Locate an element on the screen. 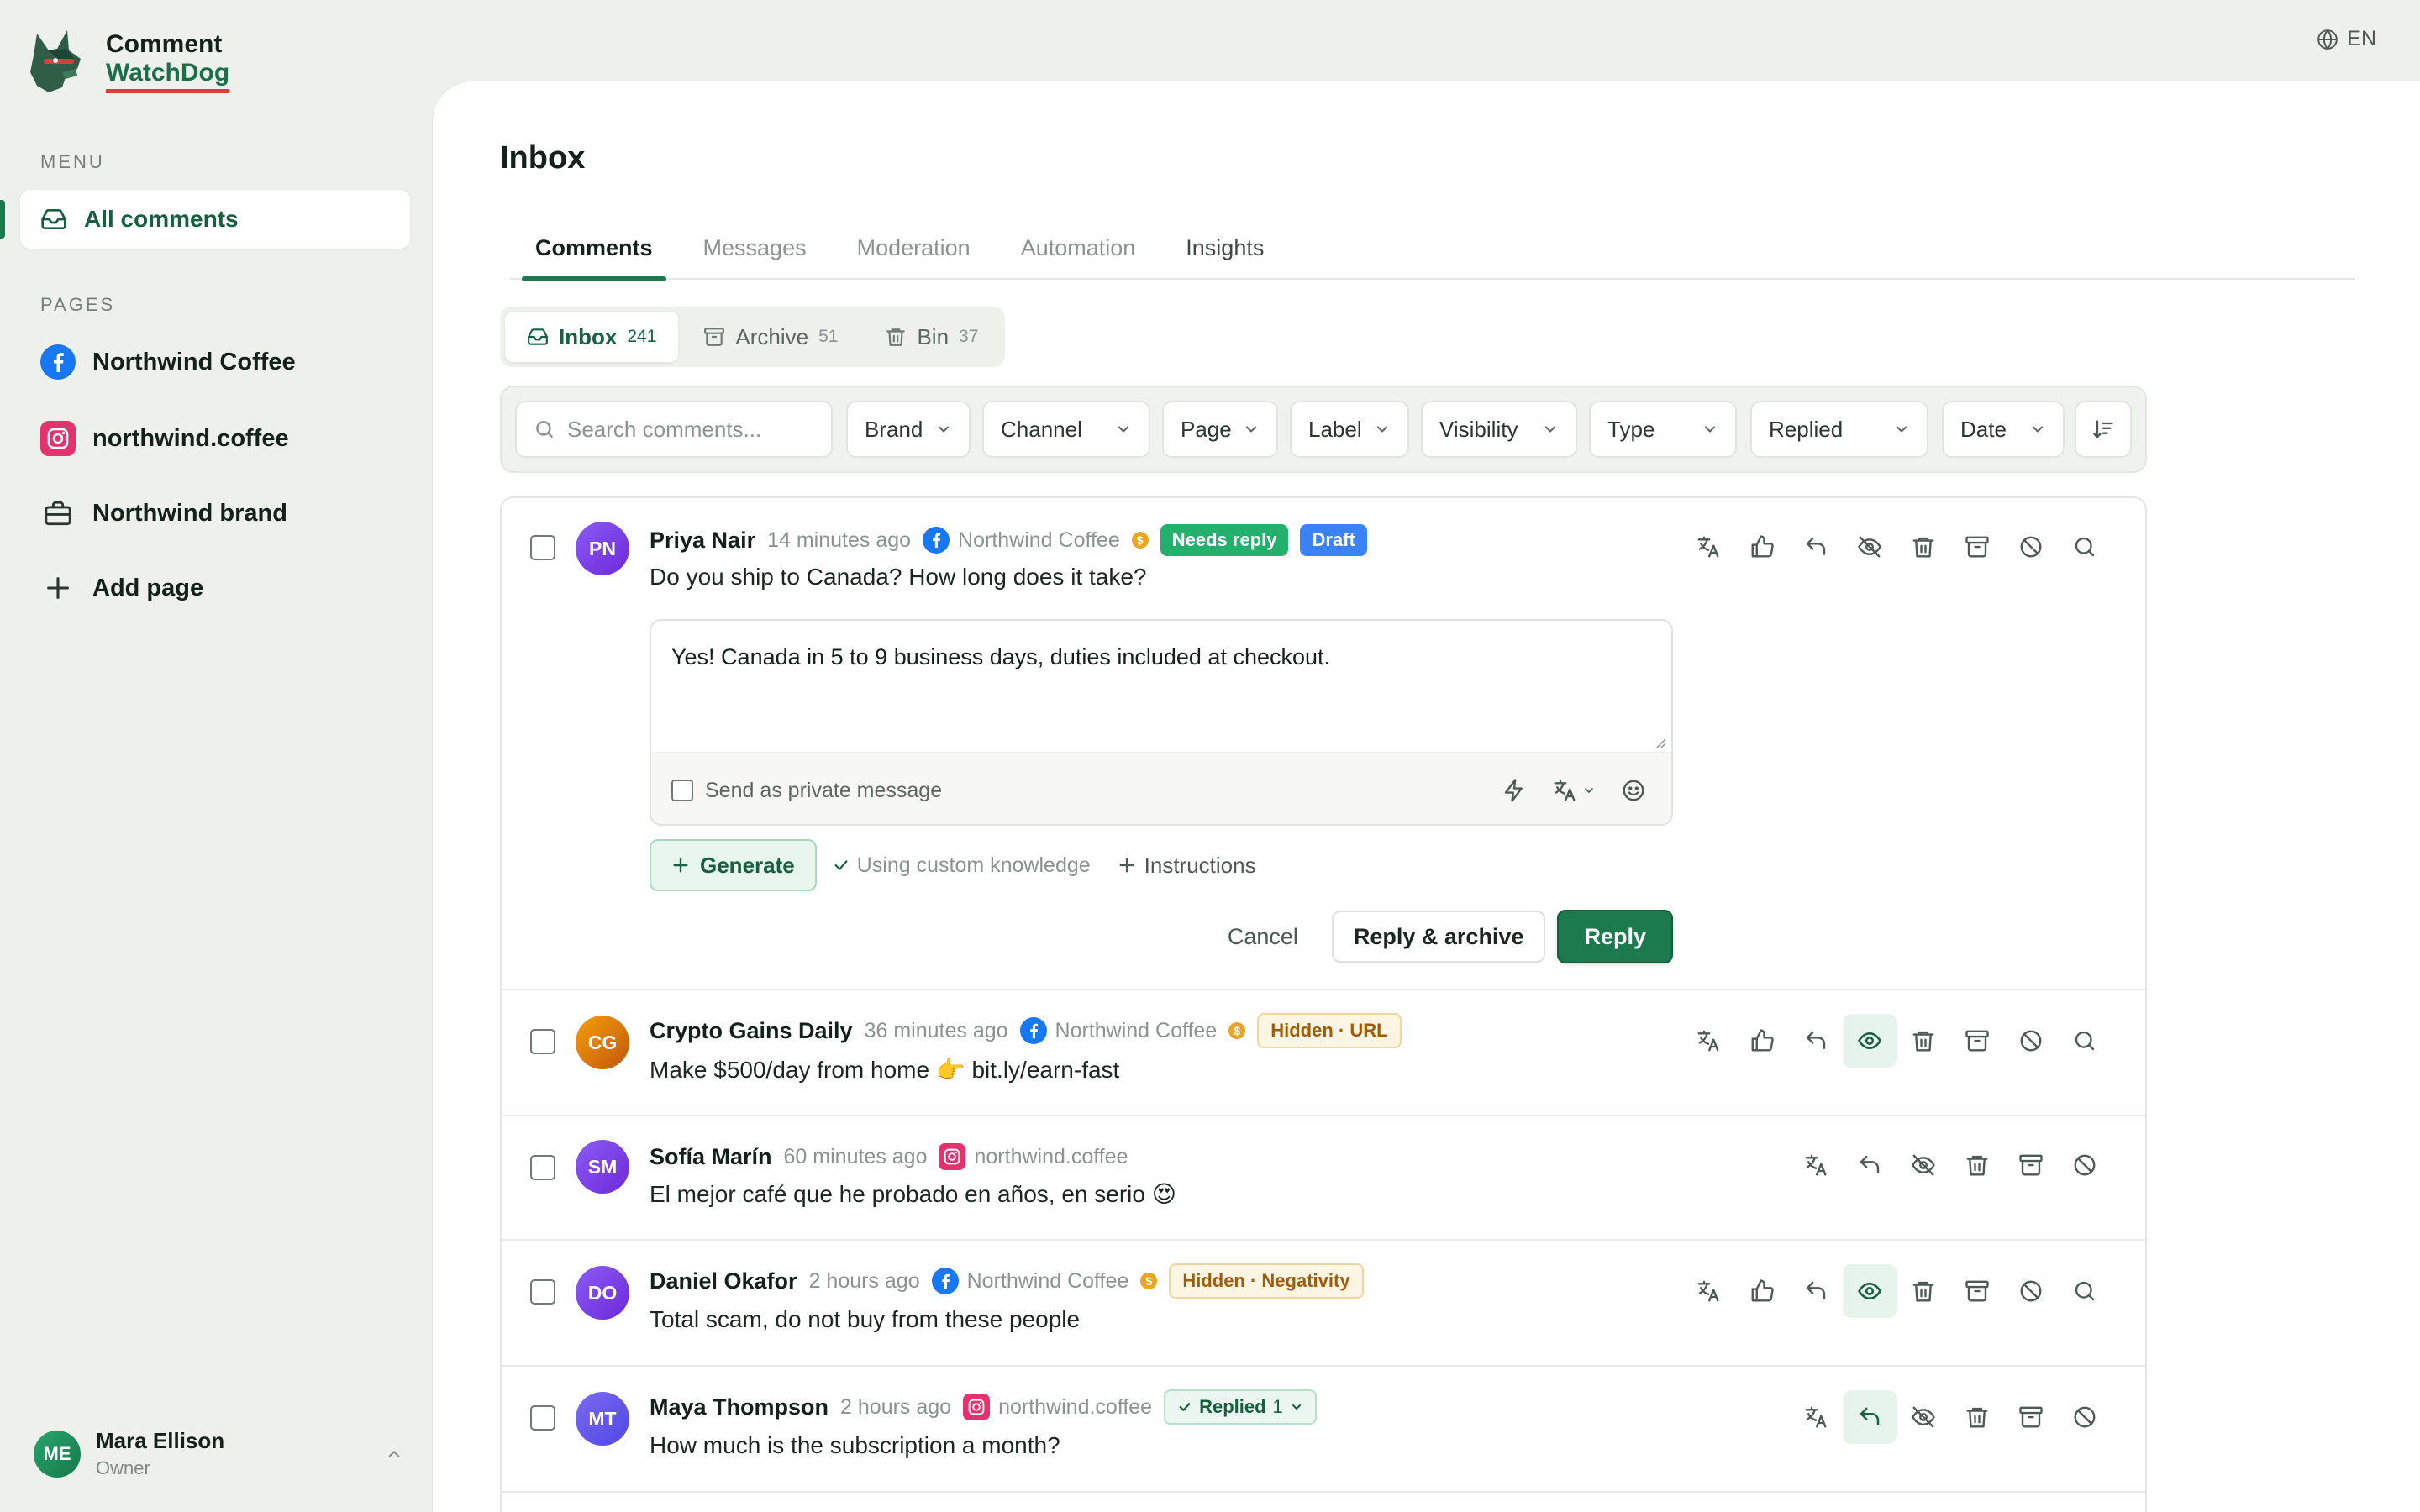  app-logo: Comment WatchDog is located at coordinates (128, 61).